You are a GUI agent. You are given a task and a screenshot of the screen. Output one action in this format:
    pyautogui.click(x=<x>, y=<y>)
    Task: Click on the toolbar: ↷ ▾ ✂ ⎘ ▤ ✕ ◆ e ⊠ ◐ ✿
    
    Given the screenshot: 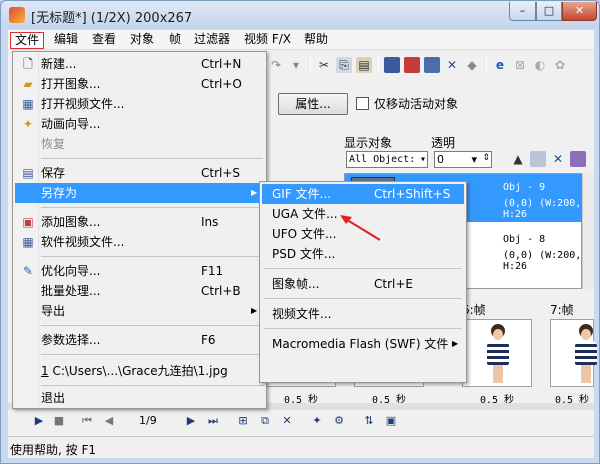 What is the action you would take?
    pyautogui.click(x=426, y=65)
    